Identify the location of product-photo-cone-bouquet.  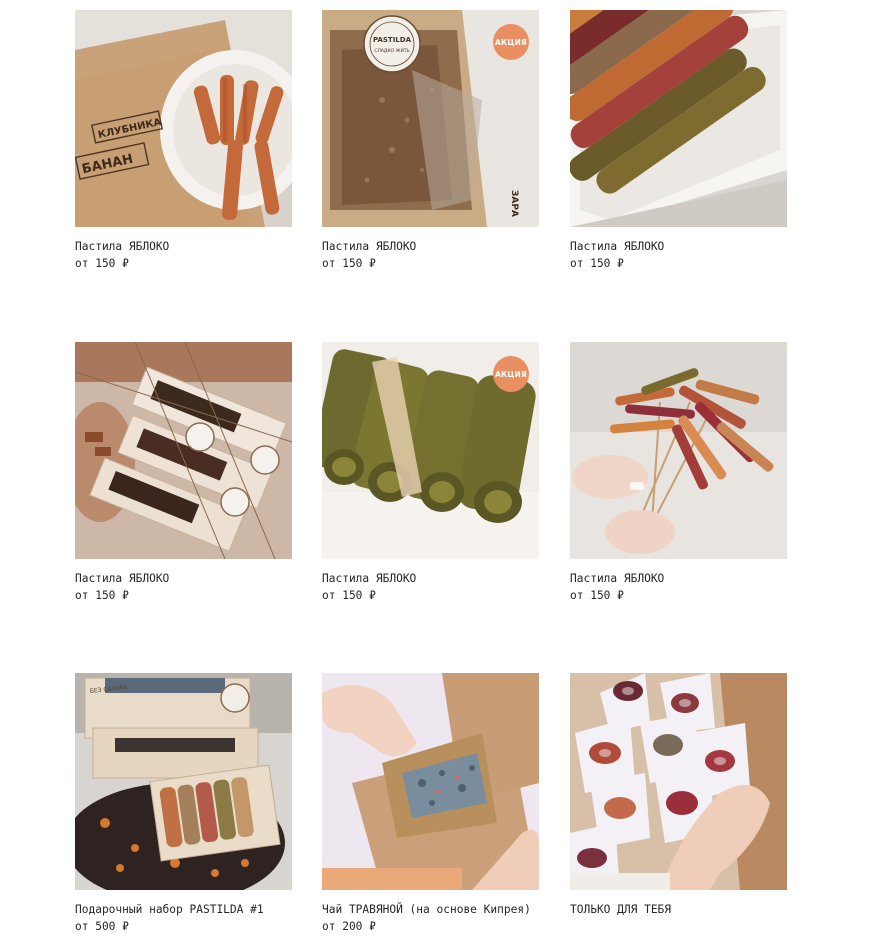
(678, 781).